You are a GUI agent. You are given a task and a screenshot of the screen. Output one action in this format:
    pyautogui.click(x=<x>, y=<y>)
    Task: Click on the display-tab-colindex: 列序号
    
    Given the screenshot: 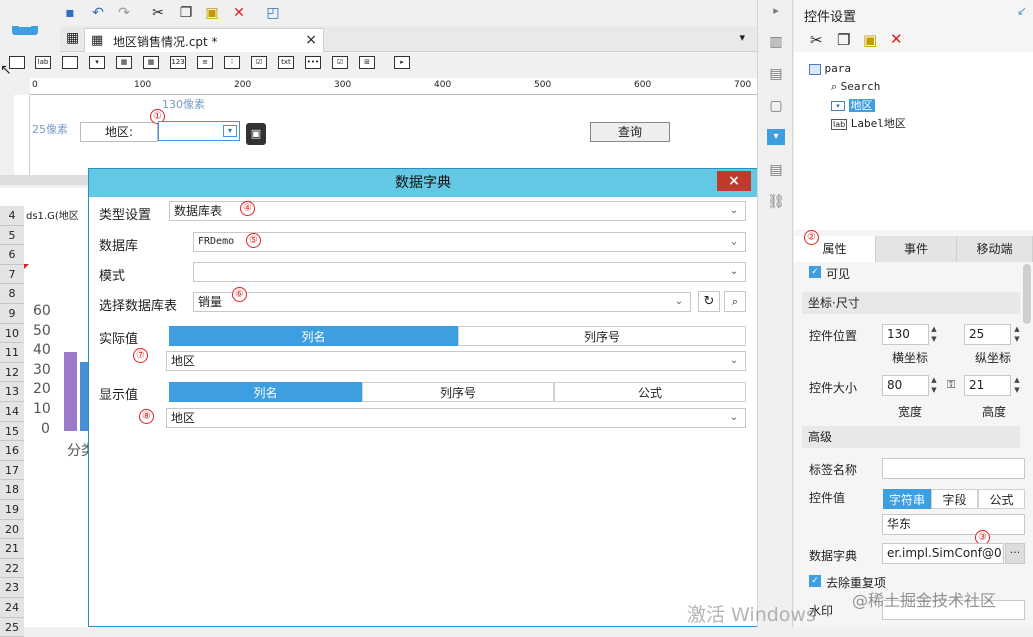 What is the action you would take?
    pyautogui.click(x=458, y=392)
    